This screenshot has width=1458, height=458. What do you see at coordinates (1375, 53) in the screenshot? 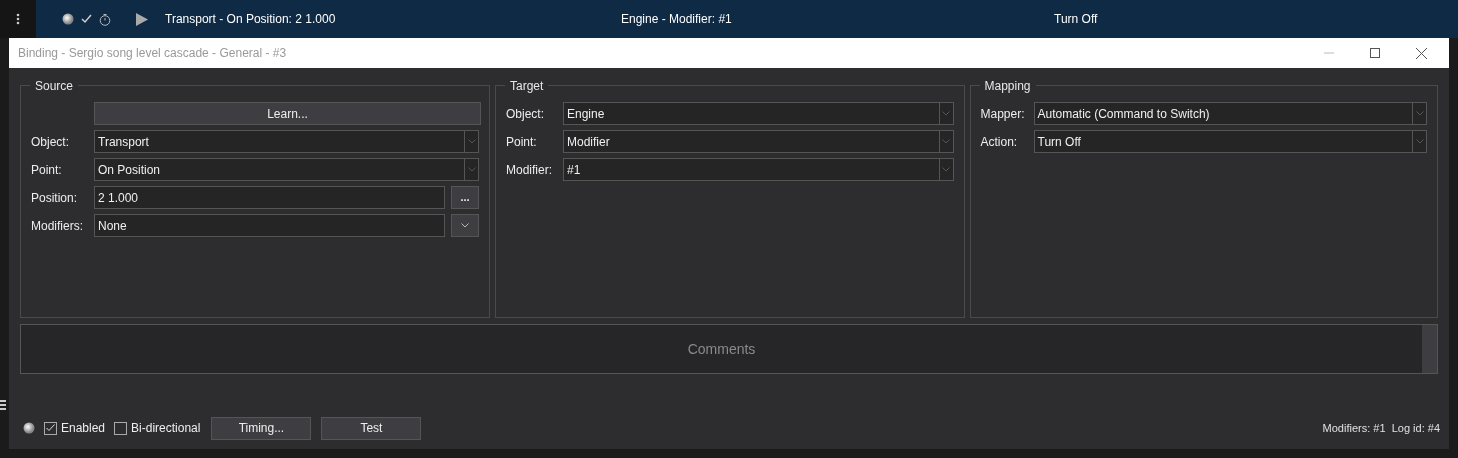
I see `maximize-icon` at bounding box center [1375, 53].